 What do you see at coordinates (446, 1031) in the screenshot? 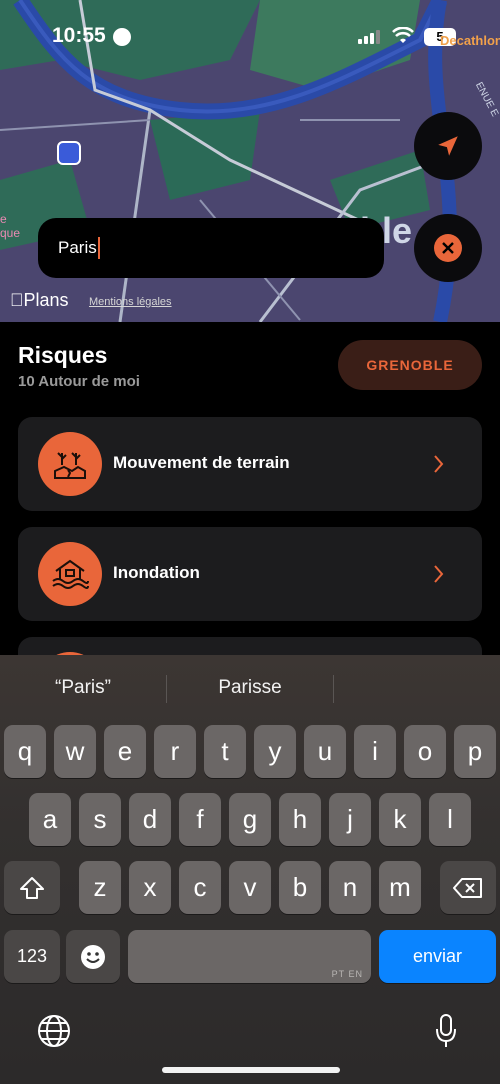
I see `microphone-icon` at bounding box center [446, 1031].